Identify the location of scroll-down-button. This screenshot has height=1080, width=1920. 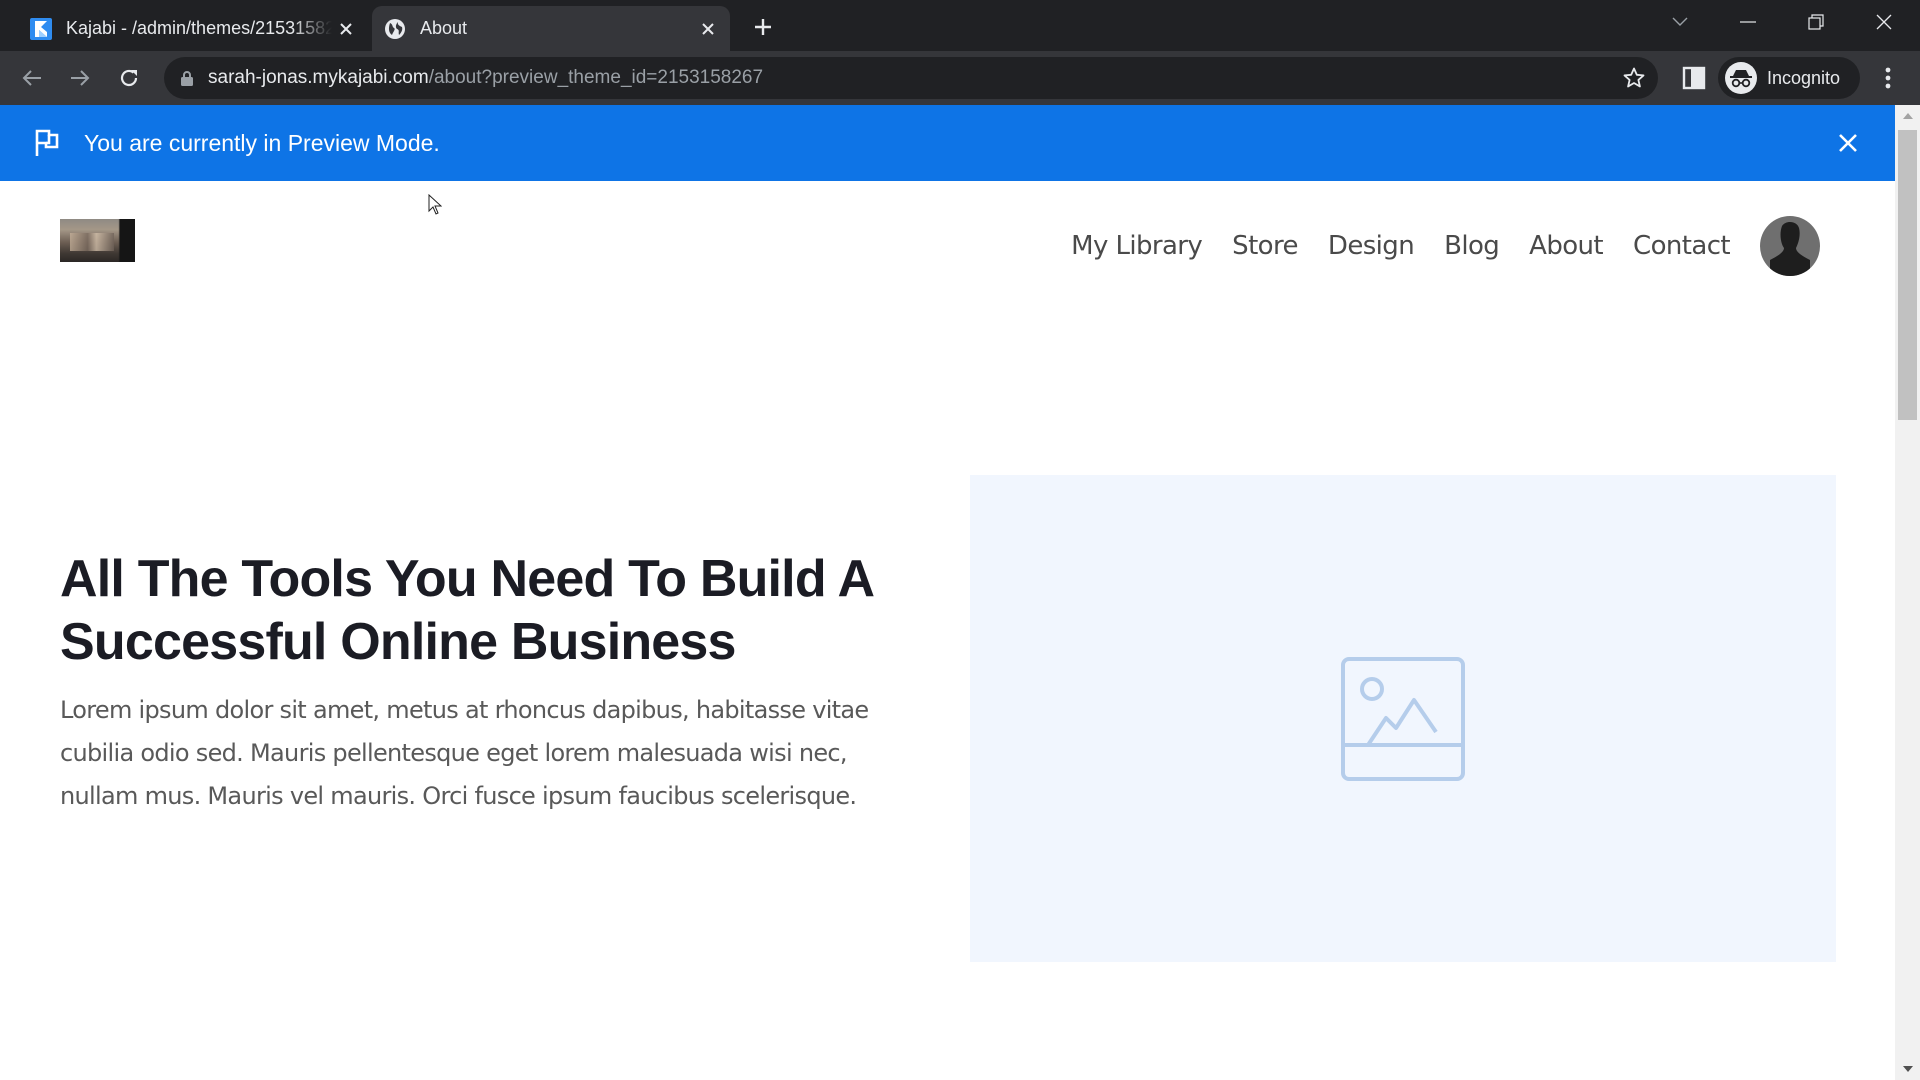
(1907, 1069).